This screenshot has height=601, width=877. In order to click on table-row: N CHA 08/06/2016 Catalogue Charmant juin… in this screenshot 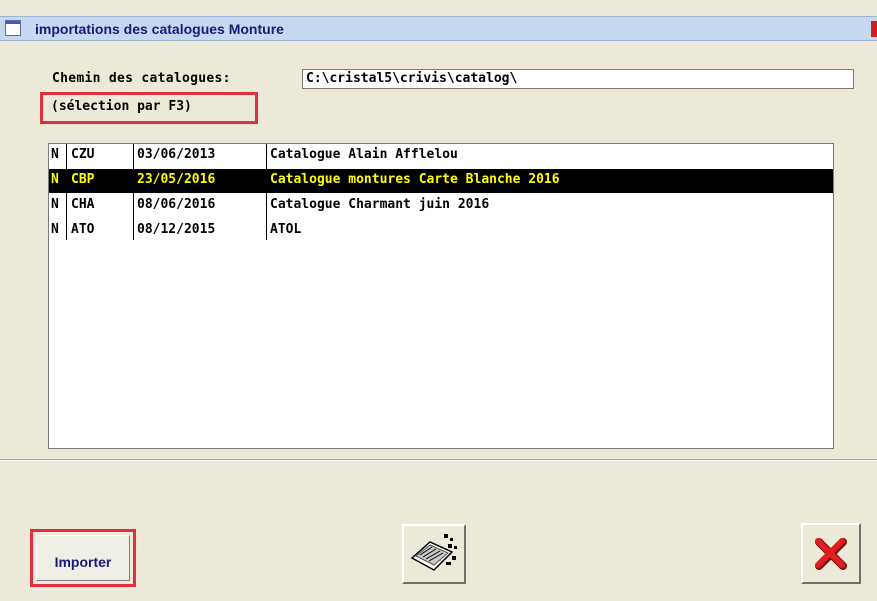, I will do `click(441, 206)`.